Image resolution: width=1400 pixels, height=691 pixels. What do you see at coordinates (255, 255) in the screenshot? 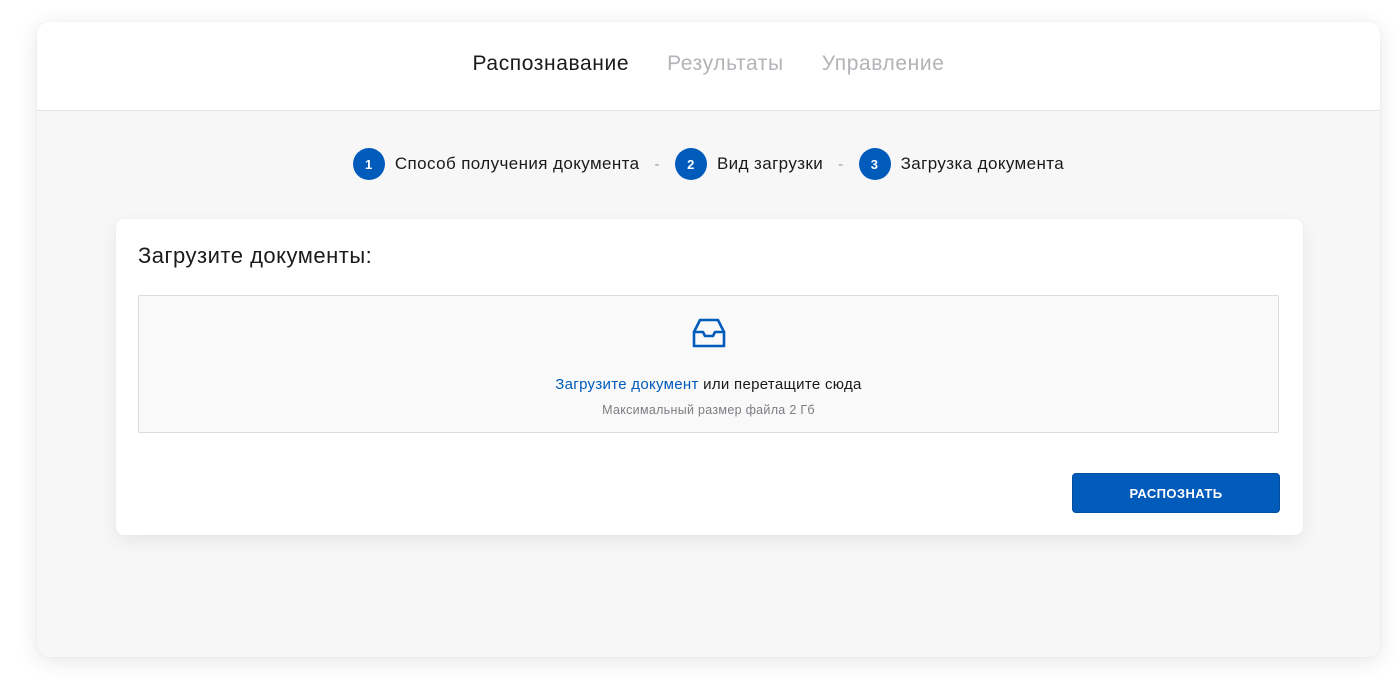
I see `upload-title: Загрузите документы:` at bounding box center [255, 255].